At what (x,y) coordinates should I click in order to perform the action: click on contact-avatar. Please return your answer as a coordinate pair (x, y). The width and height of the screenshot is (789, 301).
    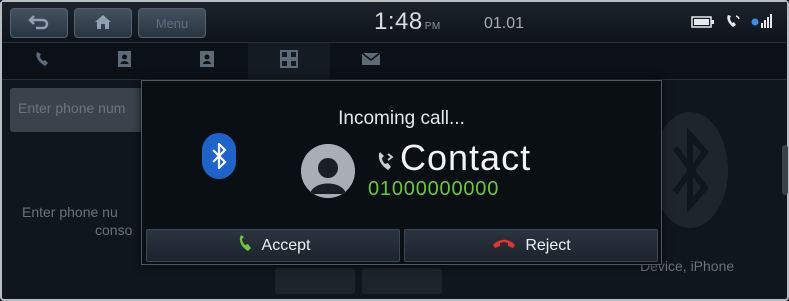
    Looking at the image, I should click on (328, 171).